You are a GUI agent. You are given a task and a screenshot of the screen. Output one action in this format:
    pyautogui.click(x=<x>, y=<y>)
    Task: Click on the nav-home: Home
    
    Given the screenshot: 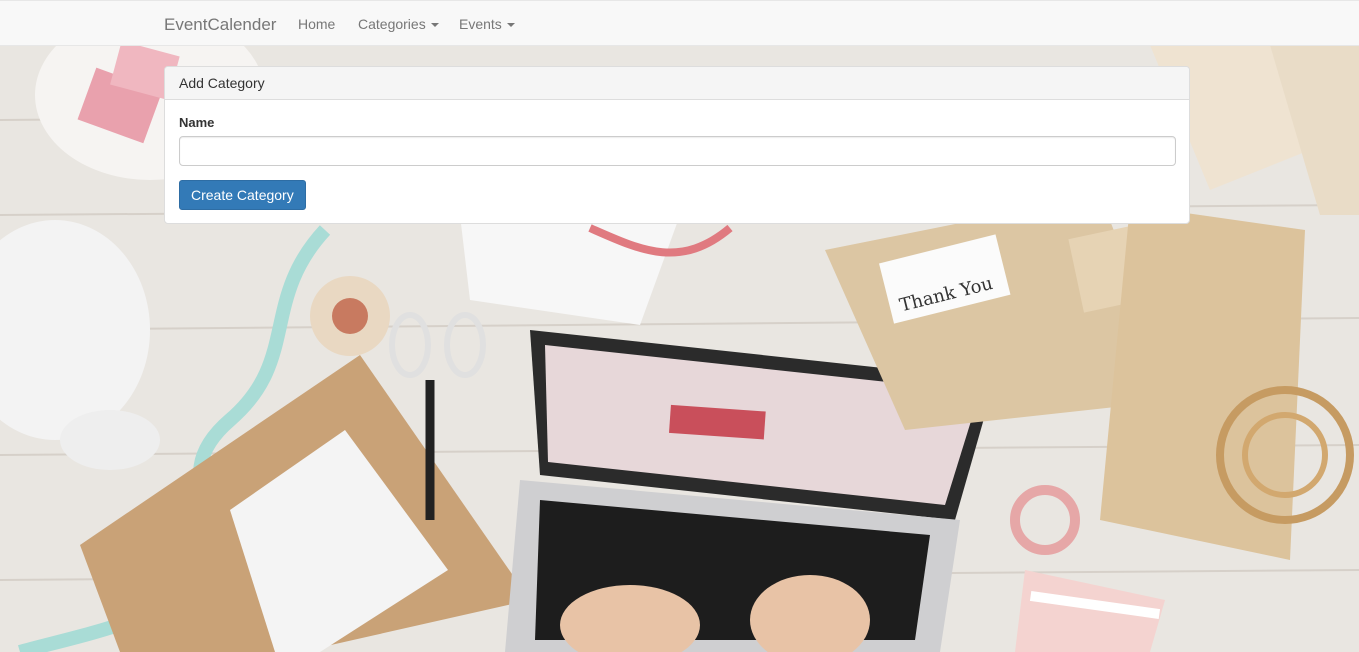 What is the action you would take?
    pyautogui.click(x=316, y=24)
    